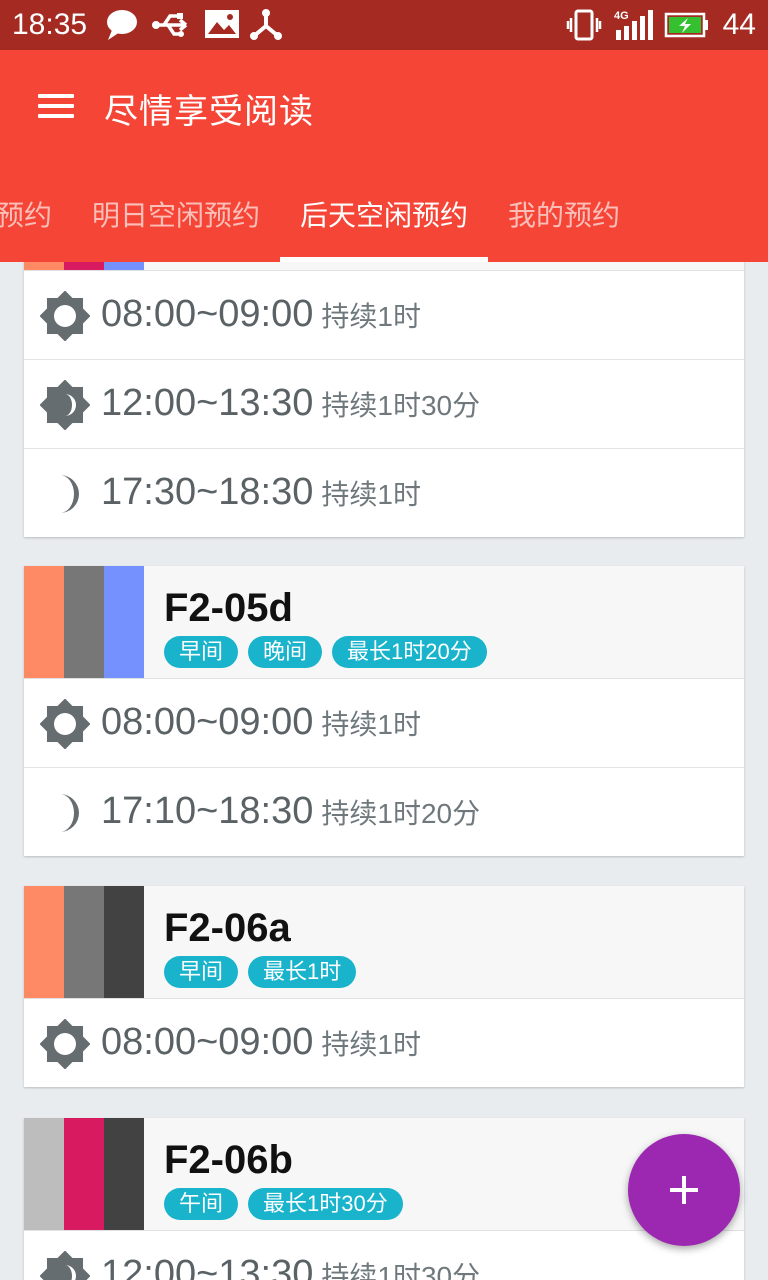  What do you see at coordinates (56, 106) in the screenshot?
I see `hamburger-menu-icon` at bounding box center [56, 106].